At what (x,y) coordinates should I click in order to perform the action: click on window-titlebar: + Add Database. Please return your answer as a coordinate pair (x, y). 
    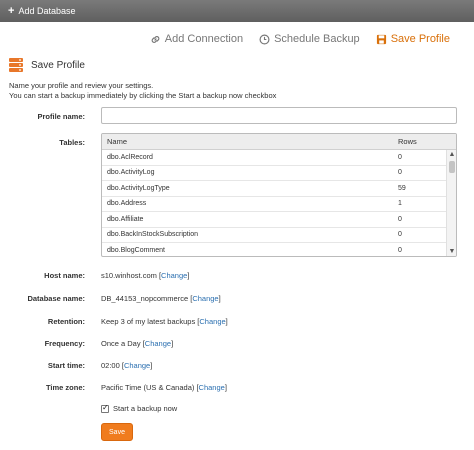
    Looking at the image, I should click on (237, 11).